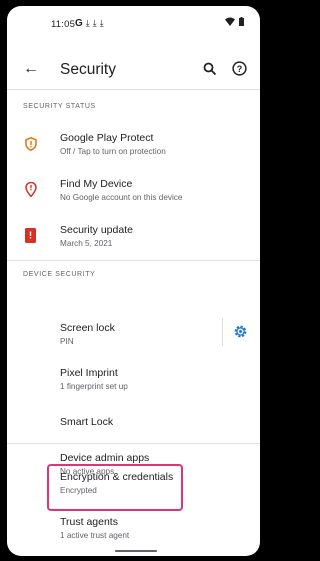 Image resolution: width=320 pixels, height=561 pixels. Describe the element at coordinates (79, 23) in the screenshot. I see `google-g-icon: G` at that location.